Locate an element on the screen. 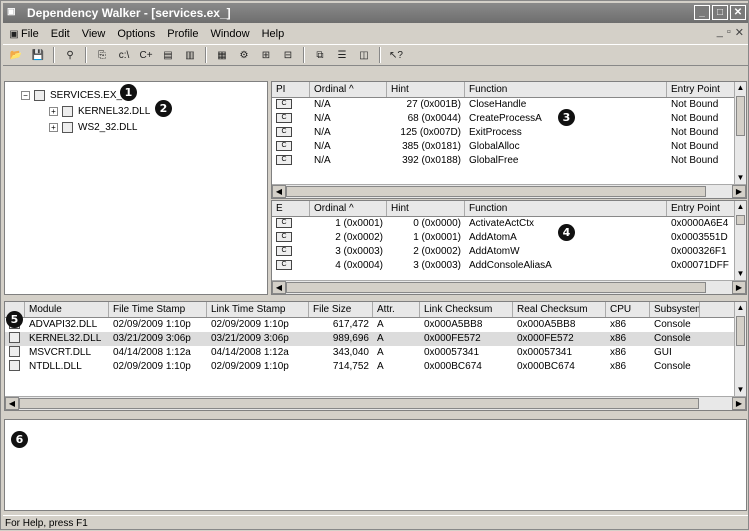 The width and height of the screenshot is (749, 531). configure-icon: ⚙ is located at coordinates (244, 55).